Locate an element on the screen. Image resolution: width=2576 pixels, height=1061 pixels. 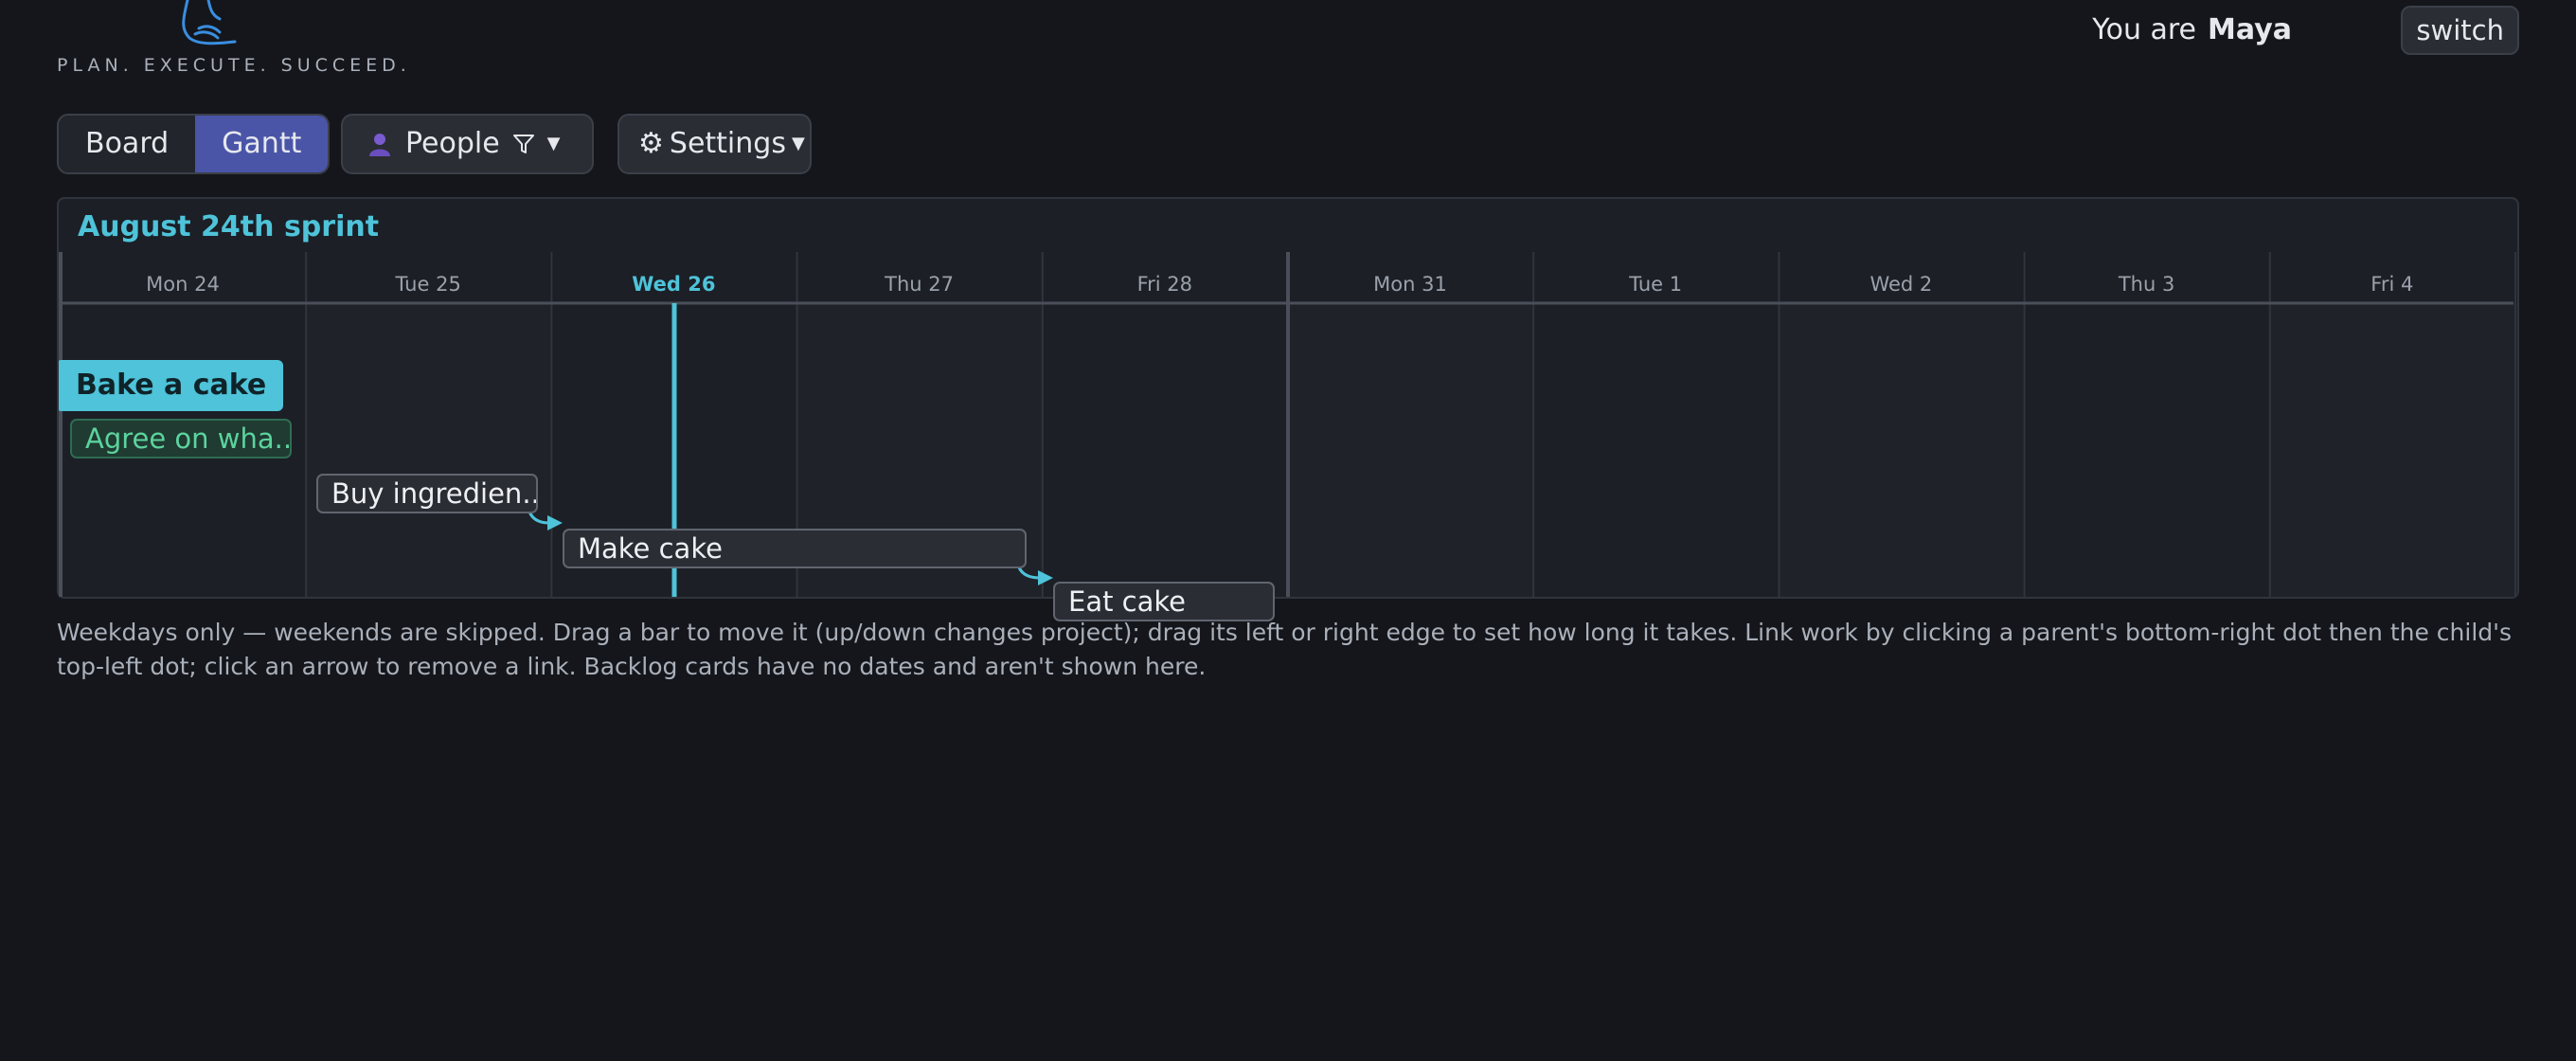
task-bar: Make cake is located at coordinates (795, 548).